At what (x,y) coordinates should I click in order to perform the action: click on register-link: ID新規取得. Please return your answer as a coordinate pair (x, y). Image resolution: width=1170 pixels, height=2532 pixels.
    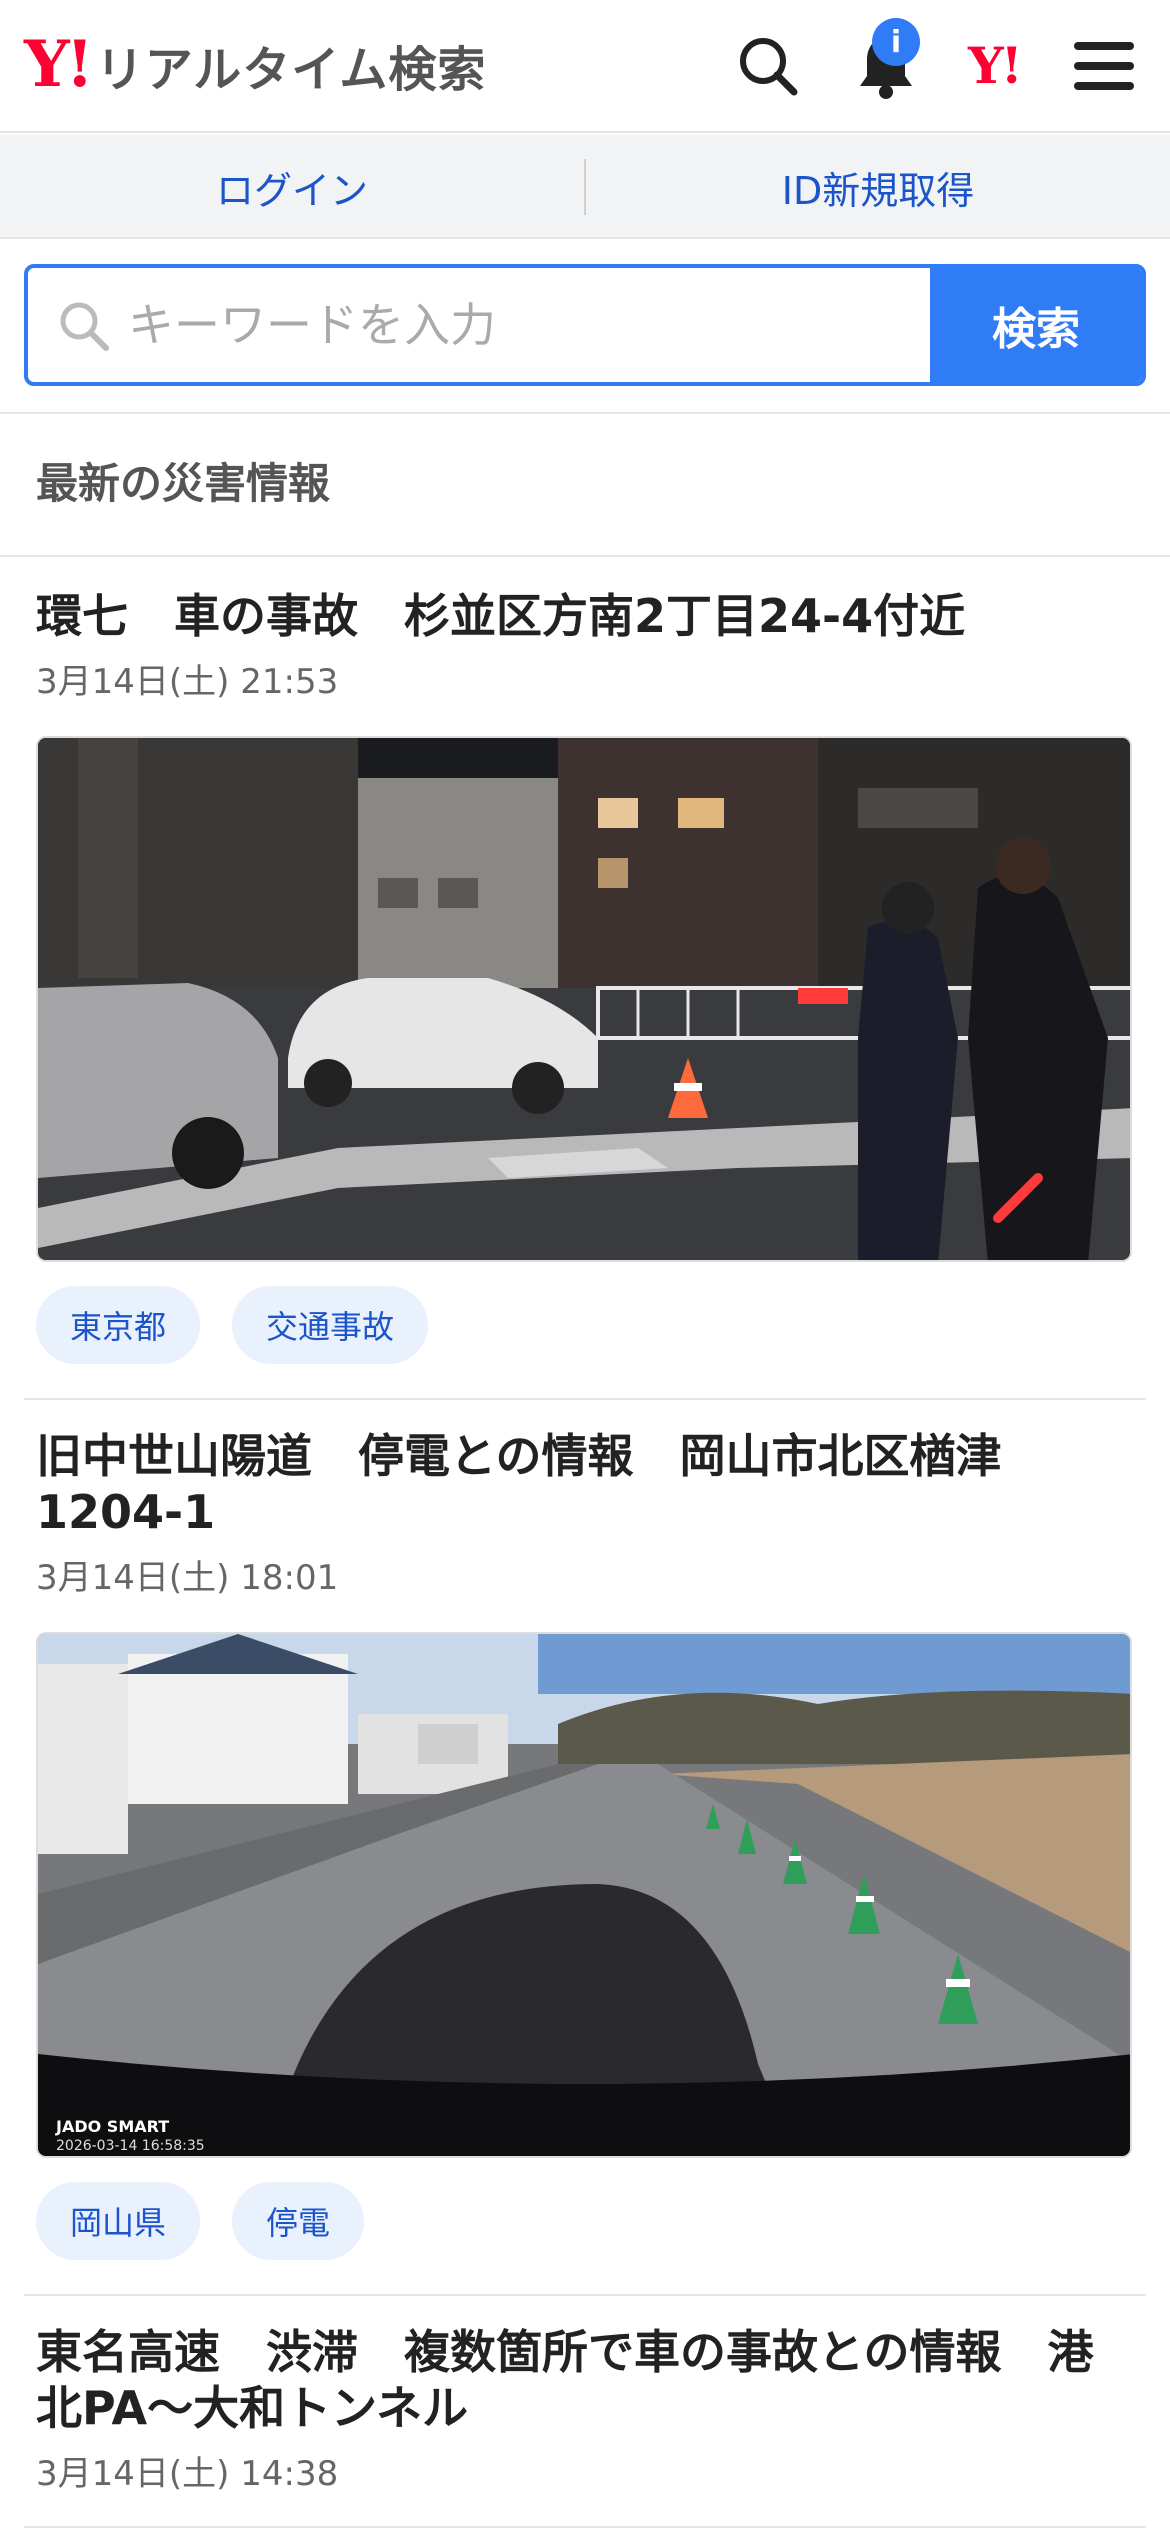
    Looking at the image, I should click on (878, 187).